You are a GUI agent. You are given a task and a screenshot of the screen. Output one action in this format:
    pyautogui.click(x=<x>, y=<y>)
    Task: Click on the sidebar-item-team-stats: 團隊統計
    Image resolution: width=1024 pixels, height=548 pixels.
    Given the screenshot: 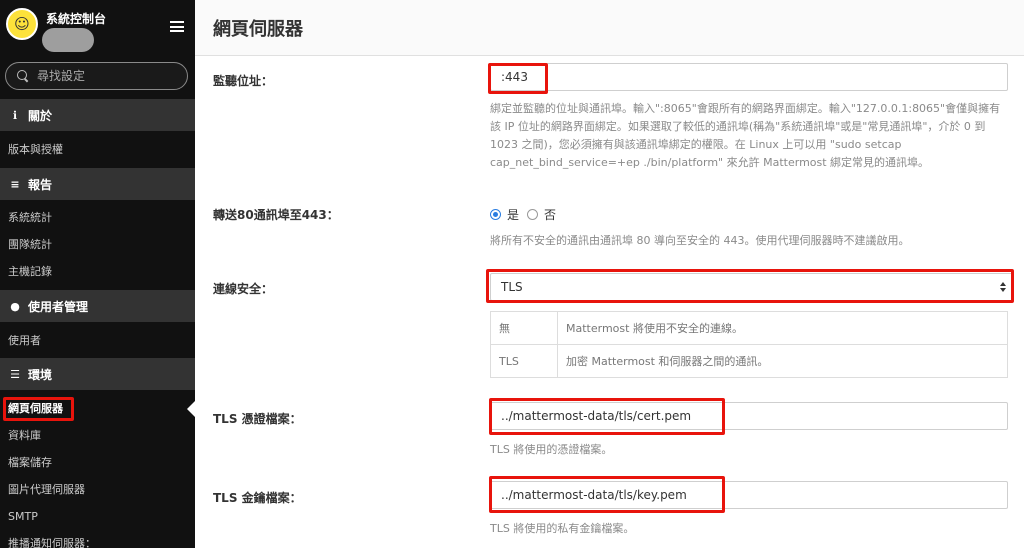 What is the action you would take?
    pyautogui.click(x=30, y=245)
    